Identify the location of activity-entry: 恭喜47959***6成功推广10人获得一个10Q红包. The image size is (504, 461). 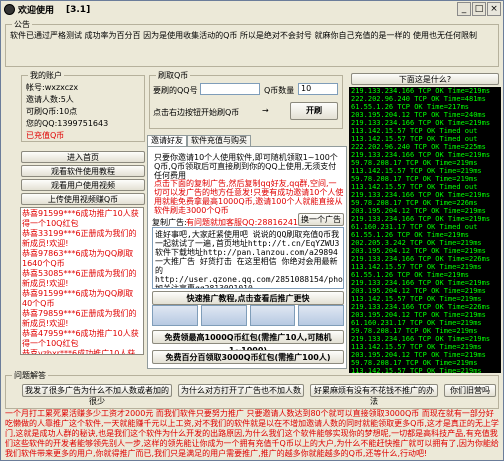
(80, 338).